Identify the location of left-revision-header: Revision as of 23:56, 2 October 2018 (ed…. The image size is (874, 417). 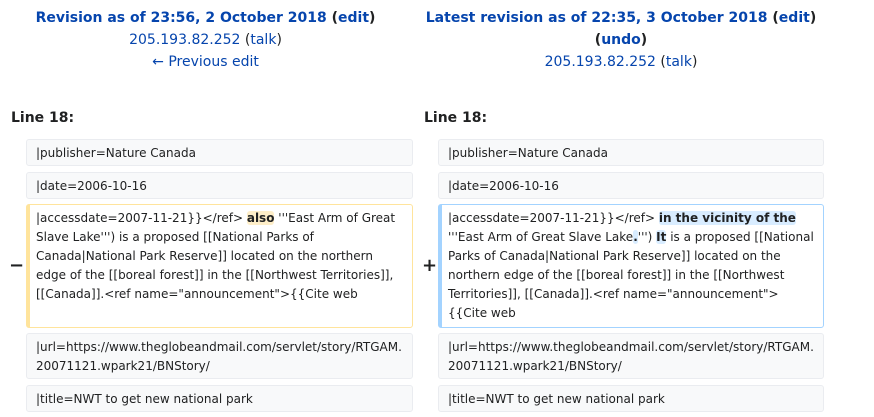
(205, 40).